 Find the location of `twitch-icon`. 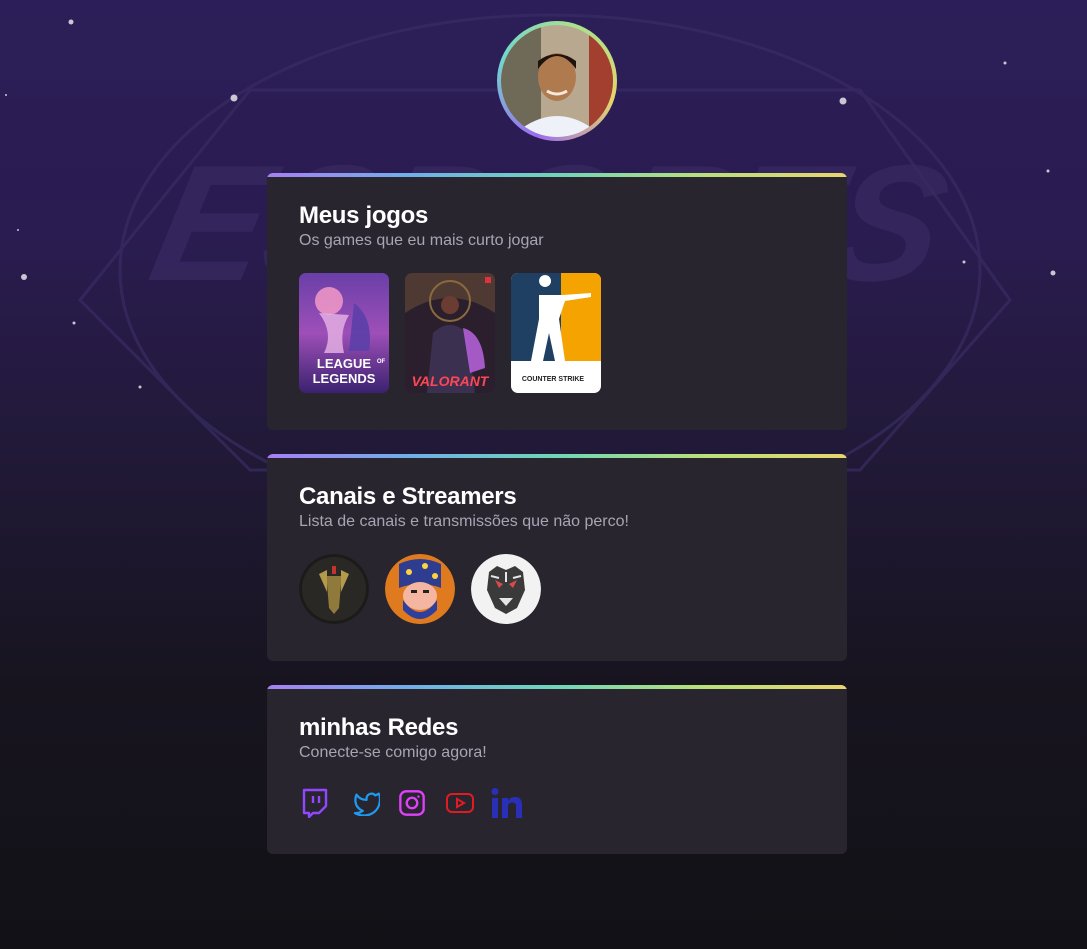

twitch-icon is located at coordinates (315, 803).